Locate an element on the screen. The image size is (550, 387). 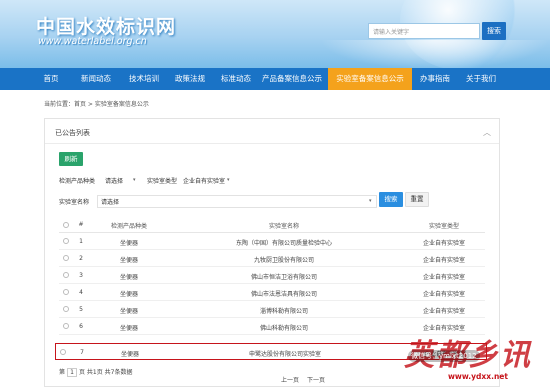
page-number-input: 1 is located at coordinates (72, 372).